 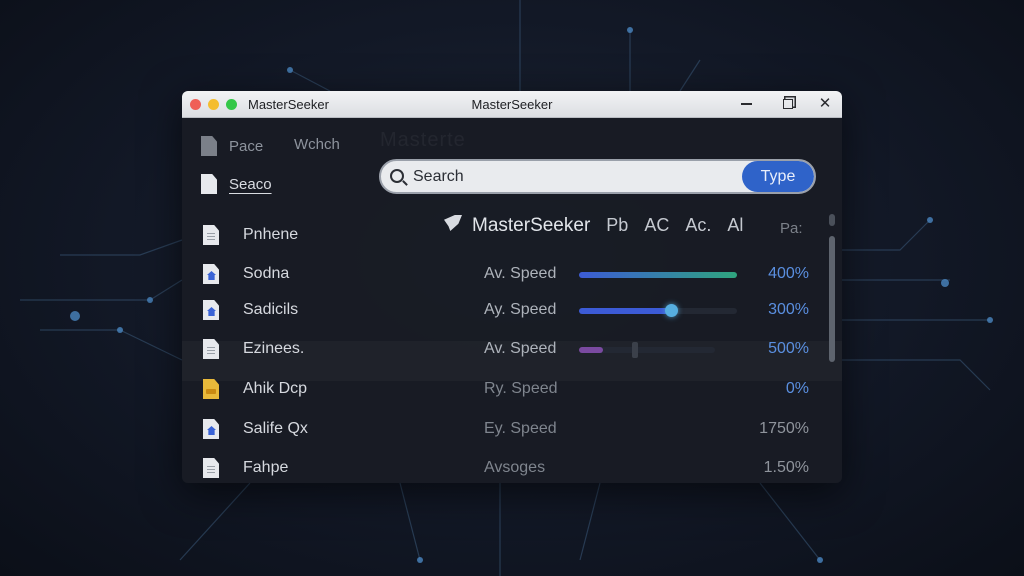 I want to click on speed-label: Avsoges, so click(x=515, y=467).